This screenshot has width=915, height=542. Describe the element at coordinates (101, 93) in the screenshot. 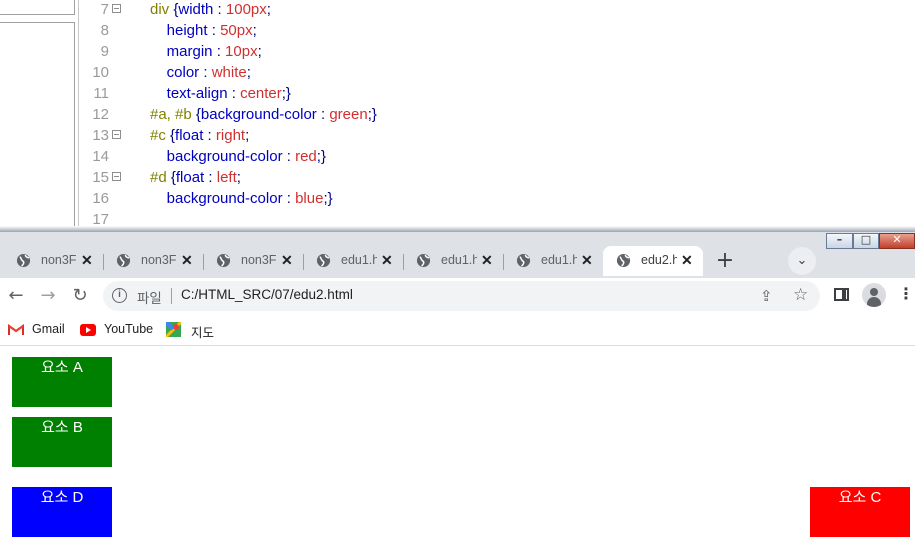

I see `line-number: 11` at that location.